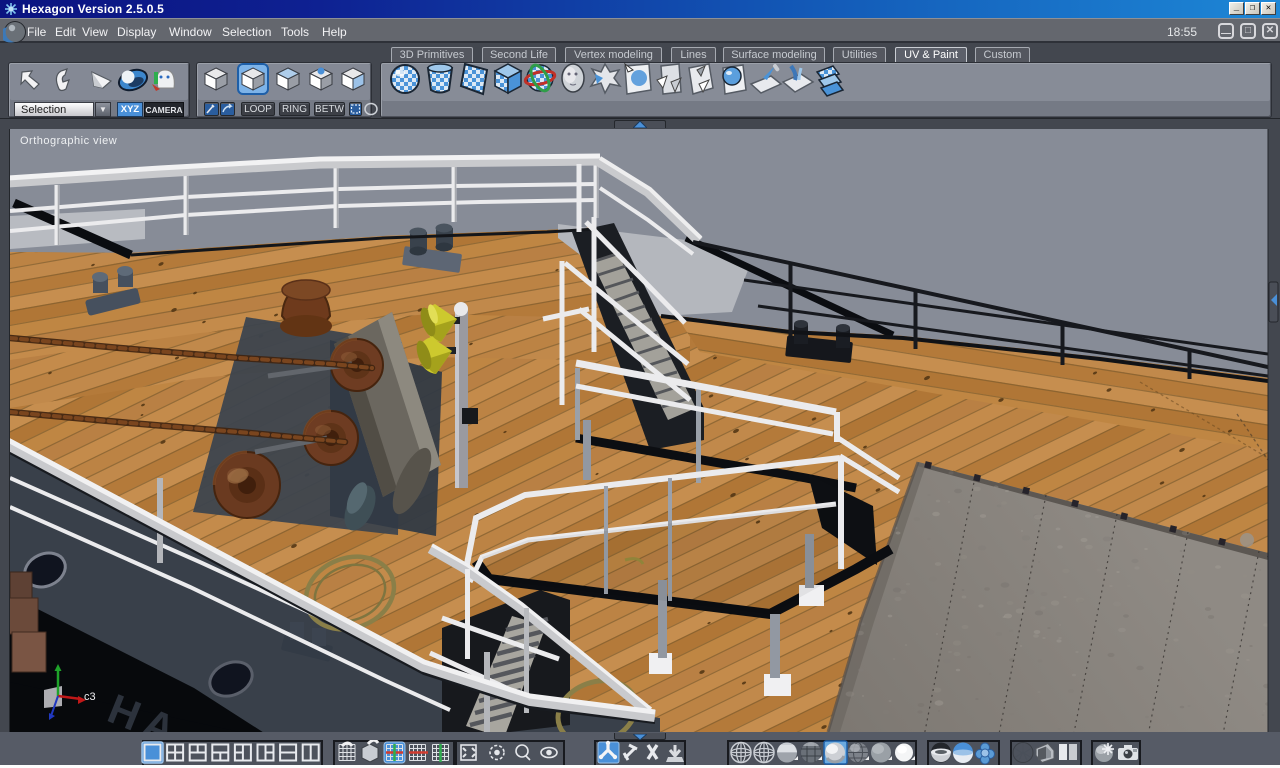 Image resolution: width=1280 pixels, height=768 pixels. What do you see at coordinates (68, 141) in the screenshot?
I see `svg-text: Orthographic view` at bounding box center [68, 141].